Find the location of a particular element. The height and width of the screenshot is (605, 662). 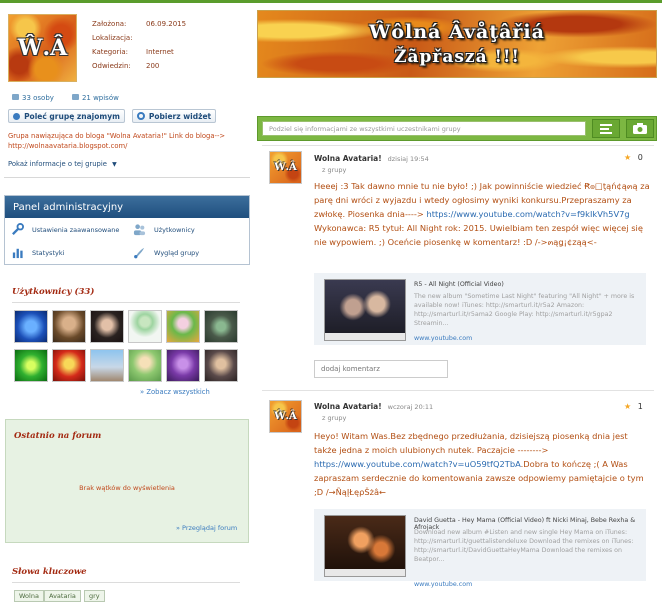

video-player-bar is located at coordinates (365, 336).